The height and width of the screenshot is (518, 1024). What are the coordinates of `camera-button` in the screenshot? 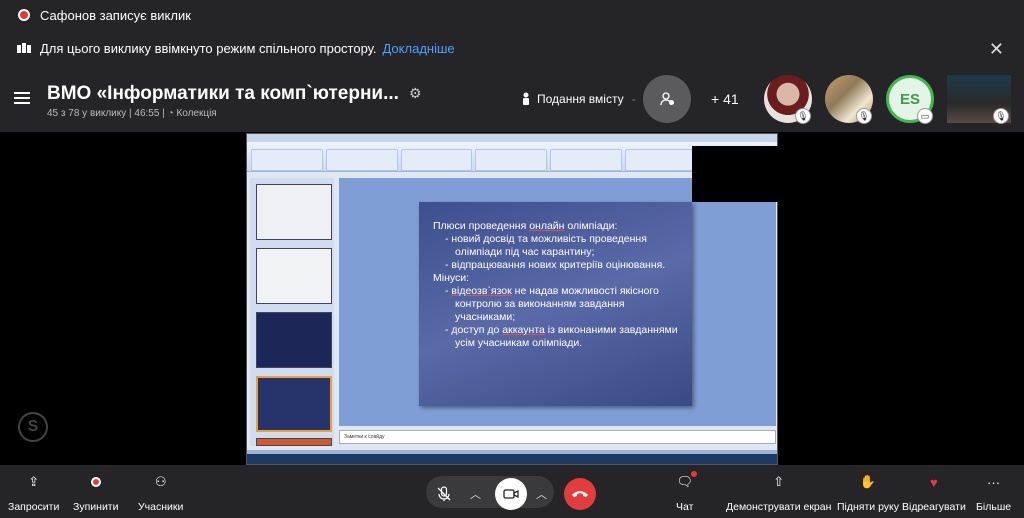 It's located at (511, 494).